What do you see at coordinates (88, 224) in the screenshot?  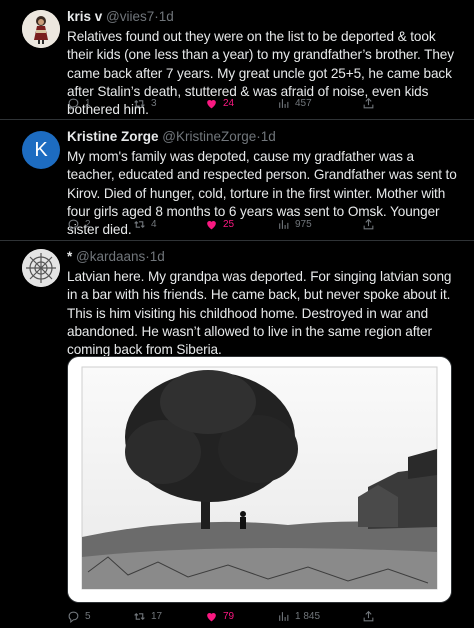 I see `reply-count: 2` at bounding box center [88, 224].